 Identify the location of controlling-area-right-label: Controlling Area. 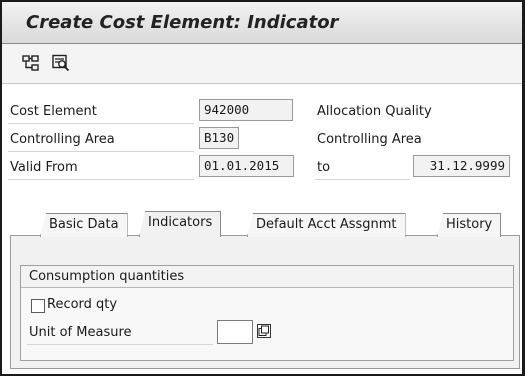
(369, 139).